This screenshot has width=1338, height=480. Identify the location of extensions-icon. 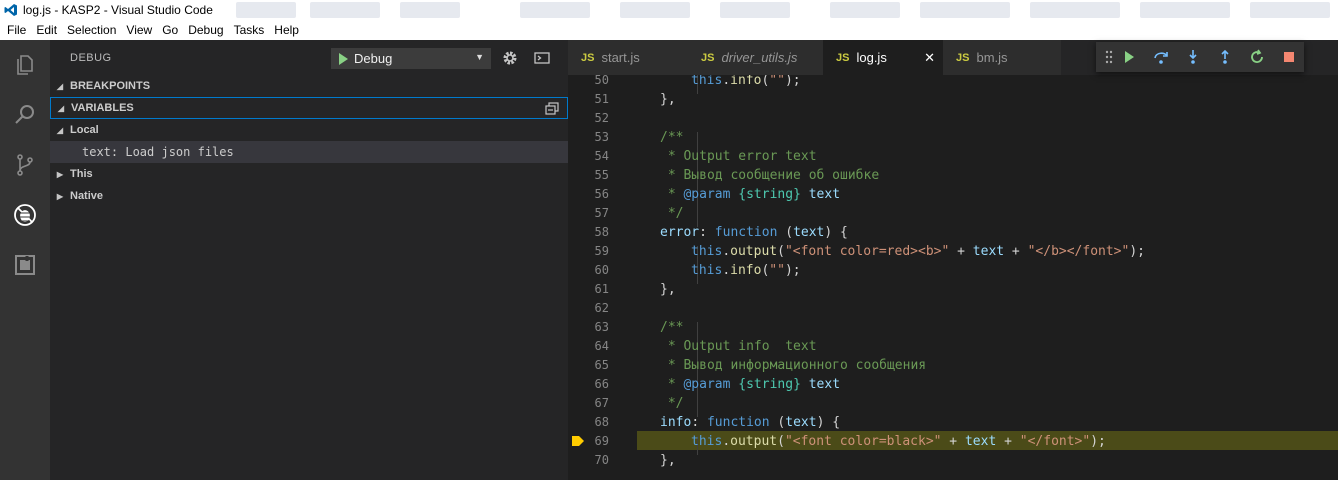
(25, 265).